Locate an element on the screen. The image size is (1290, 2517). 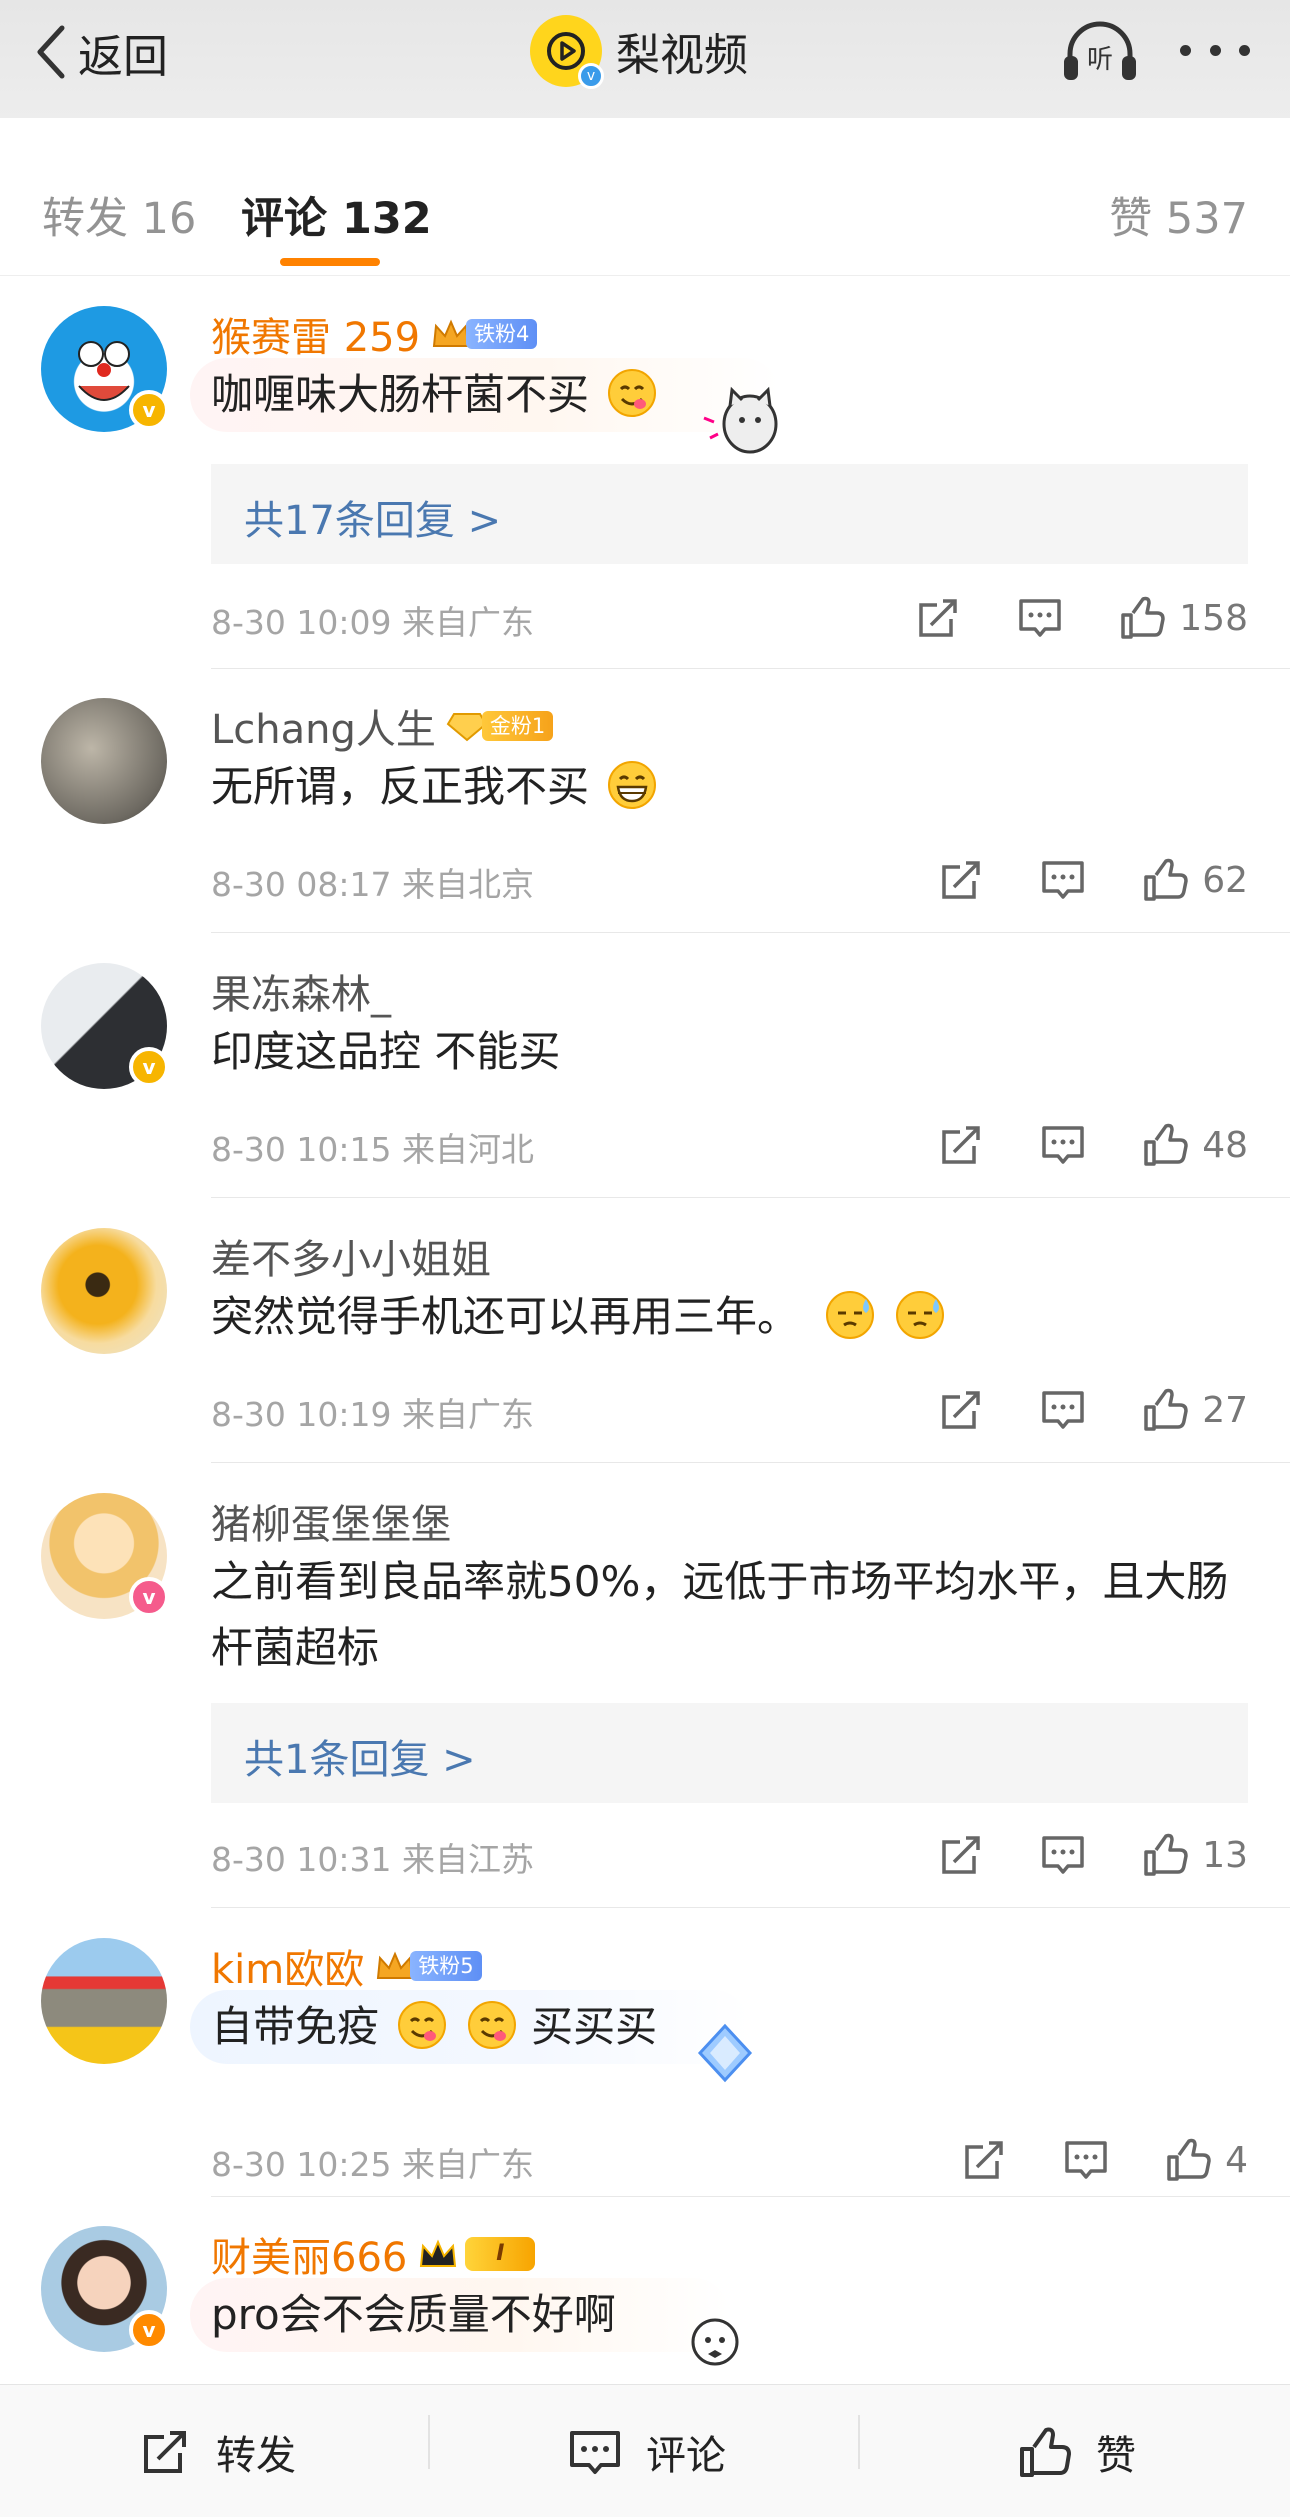
comment-meta: 8-30 08:17 来自北京 is located at coordinates (372, 884).